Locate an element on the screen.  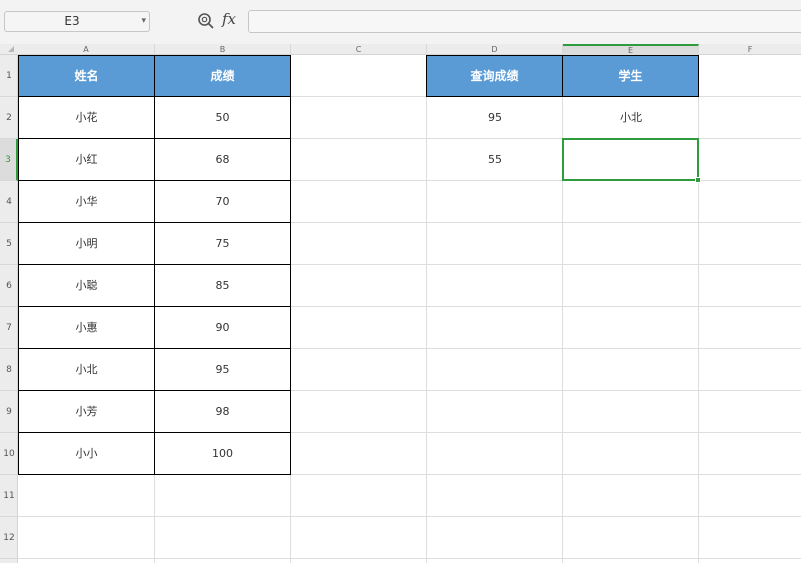
cell-b8: 95 is located at coordinates (223, 370).